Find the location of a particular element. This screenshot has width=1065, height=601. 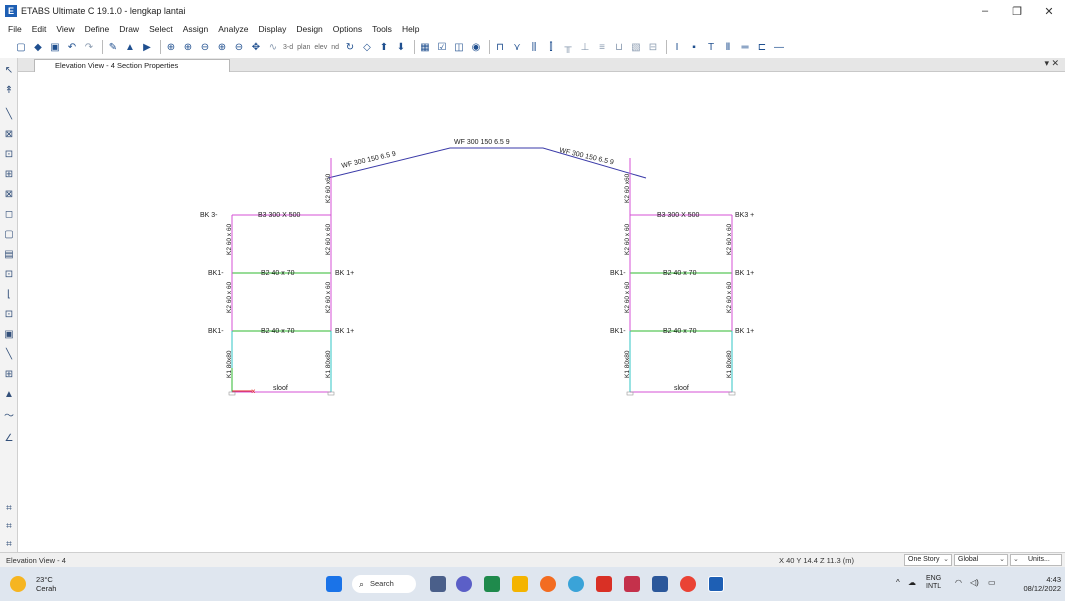

draw-point-icon: ▲ is located at coordinates (9, 394).